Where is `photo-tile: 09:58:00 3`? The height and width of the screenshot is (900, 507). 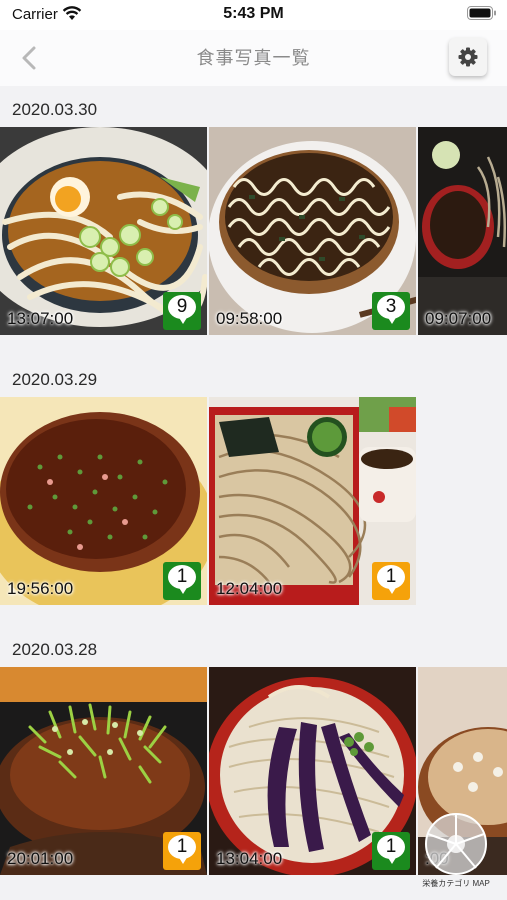 photo-tile: 09:58:00 3 is located at coordinates (312, 231).